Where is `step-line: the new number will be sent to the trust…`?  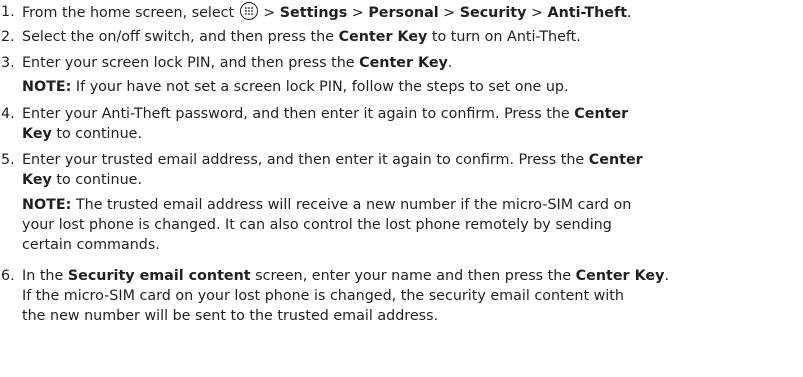 step-line: the new number will be sent to the trust… is located at coordinates (411, 316).